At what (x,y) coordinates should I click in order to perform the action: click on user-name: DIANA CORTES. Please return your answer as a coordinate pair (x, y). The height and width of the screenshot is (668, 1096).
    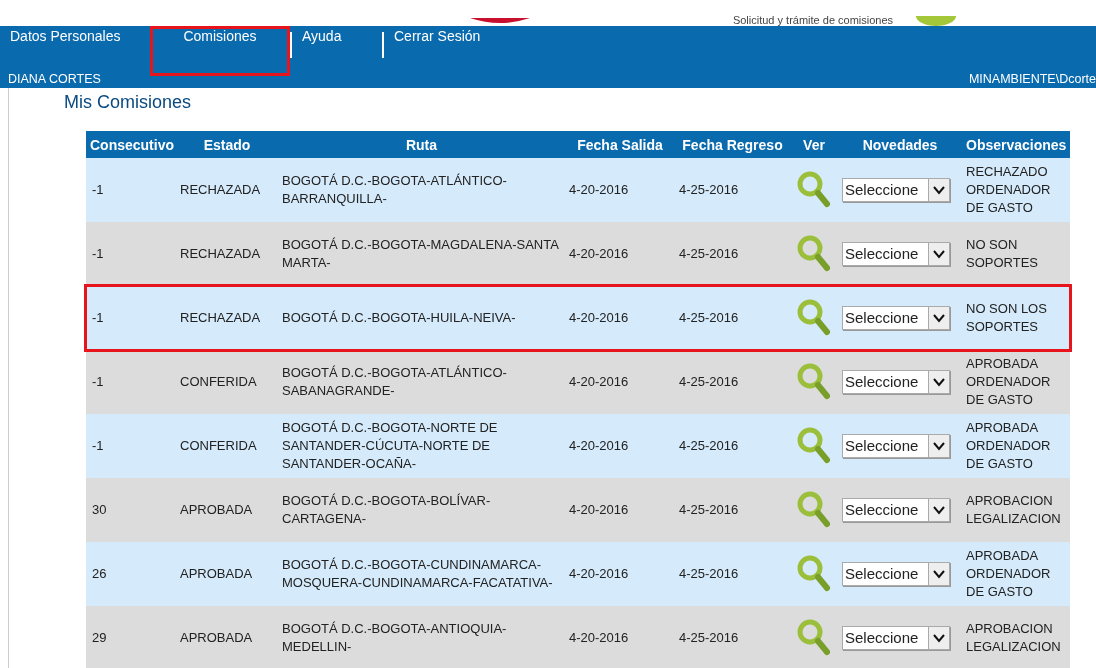
    Looking at the image, I should click on (54, 79).